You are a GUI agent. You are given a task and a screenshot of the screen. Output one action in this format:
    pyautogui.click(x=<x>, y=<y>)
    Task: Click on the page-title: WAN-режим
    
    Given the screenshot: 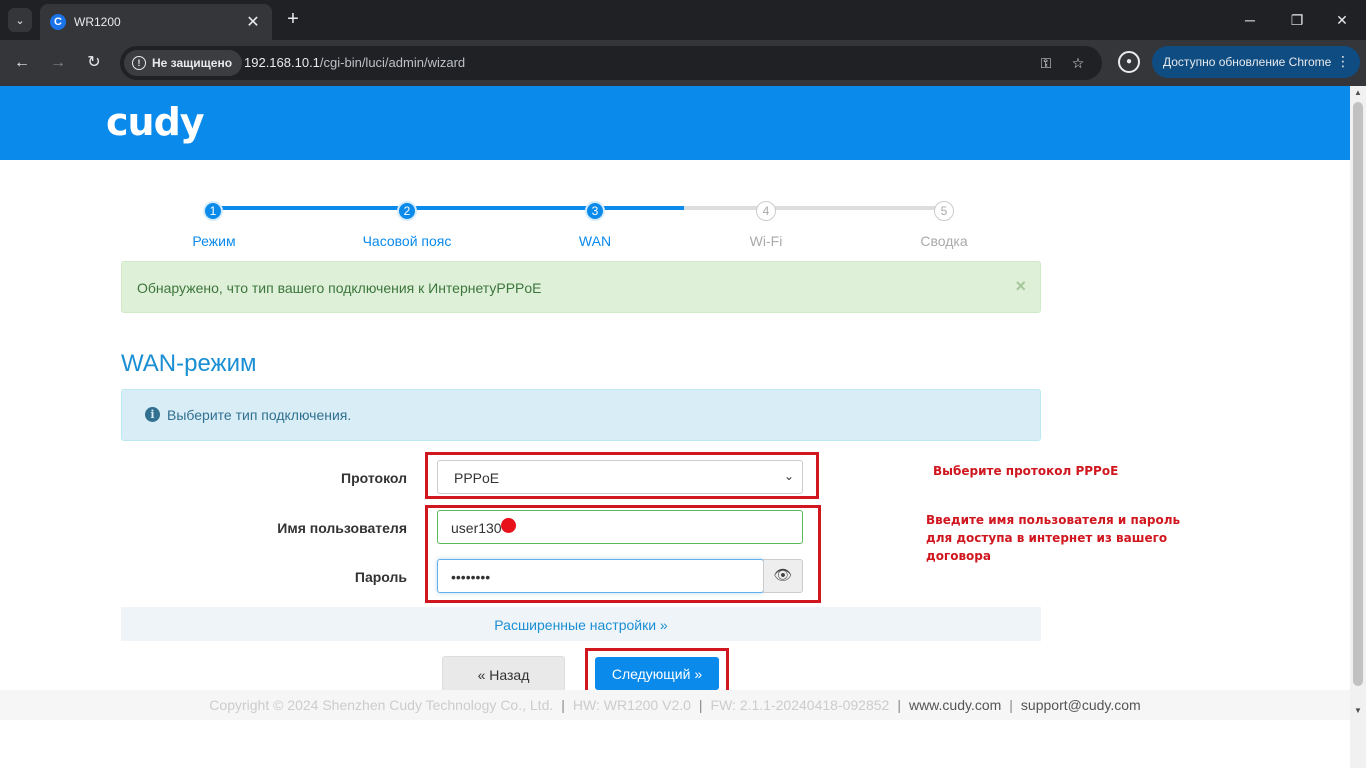 What is the action you would take?
    pyautogui.click(x=189, y=363)
    